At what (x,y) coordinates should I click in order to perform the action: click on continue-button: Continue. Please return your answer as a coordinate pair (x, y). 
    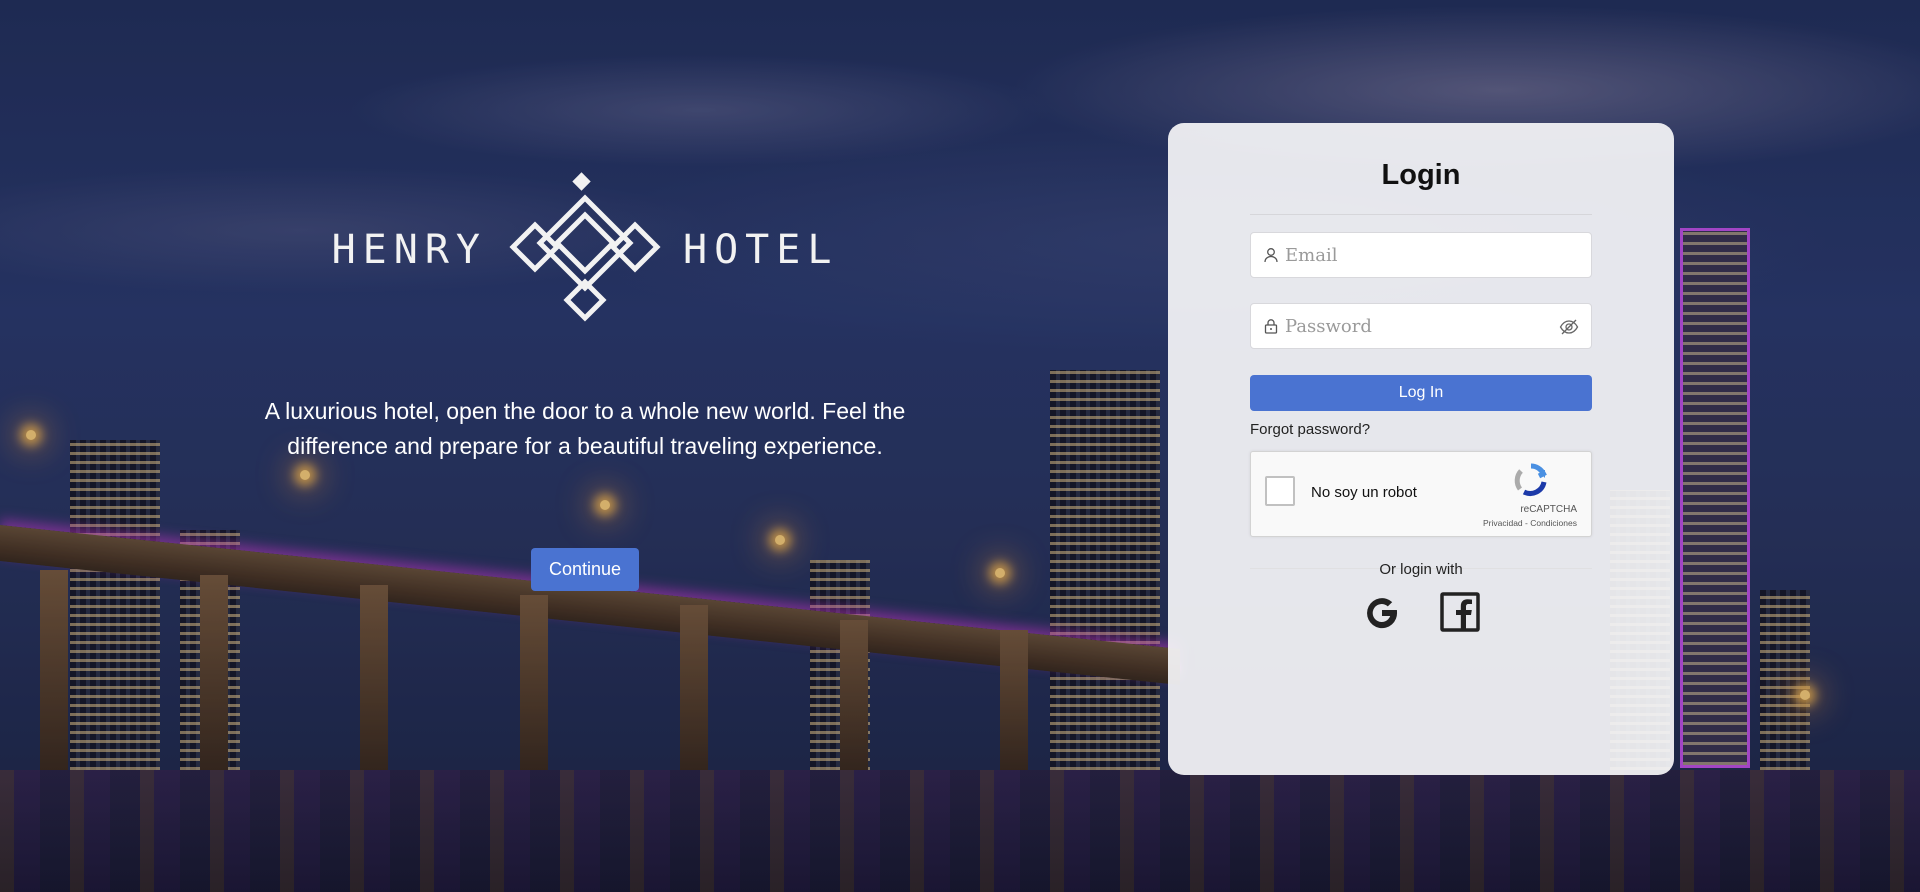
    Looking at the image, I should click on (585, 569).